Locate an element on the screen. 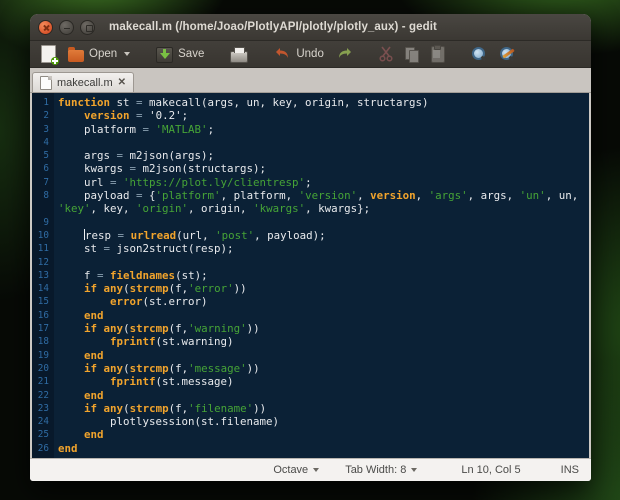 The height and width of the screenshot is (500, 620). line-number: 22 is located at coordinates (43, 395).